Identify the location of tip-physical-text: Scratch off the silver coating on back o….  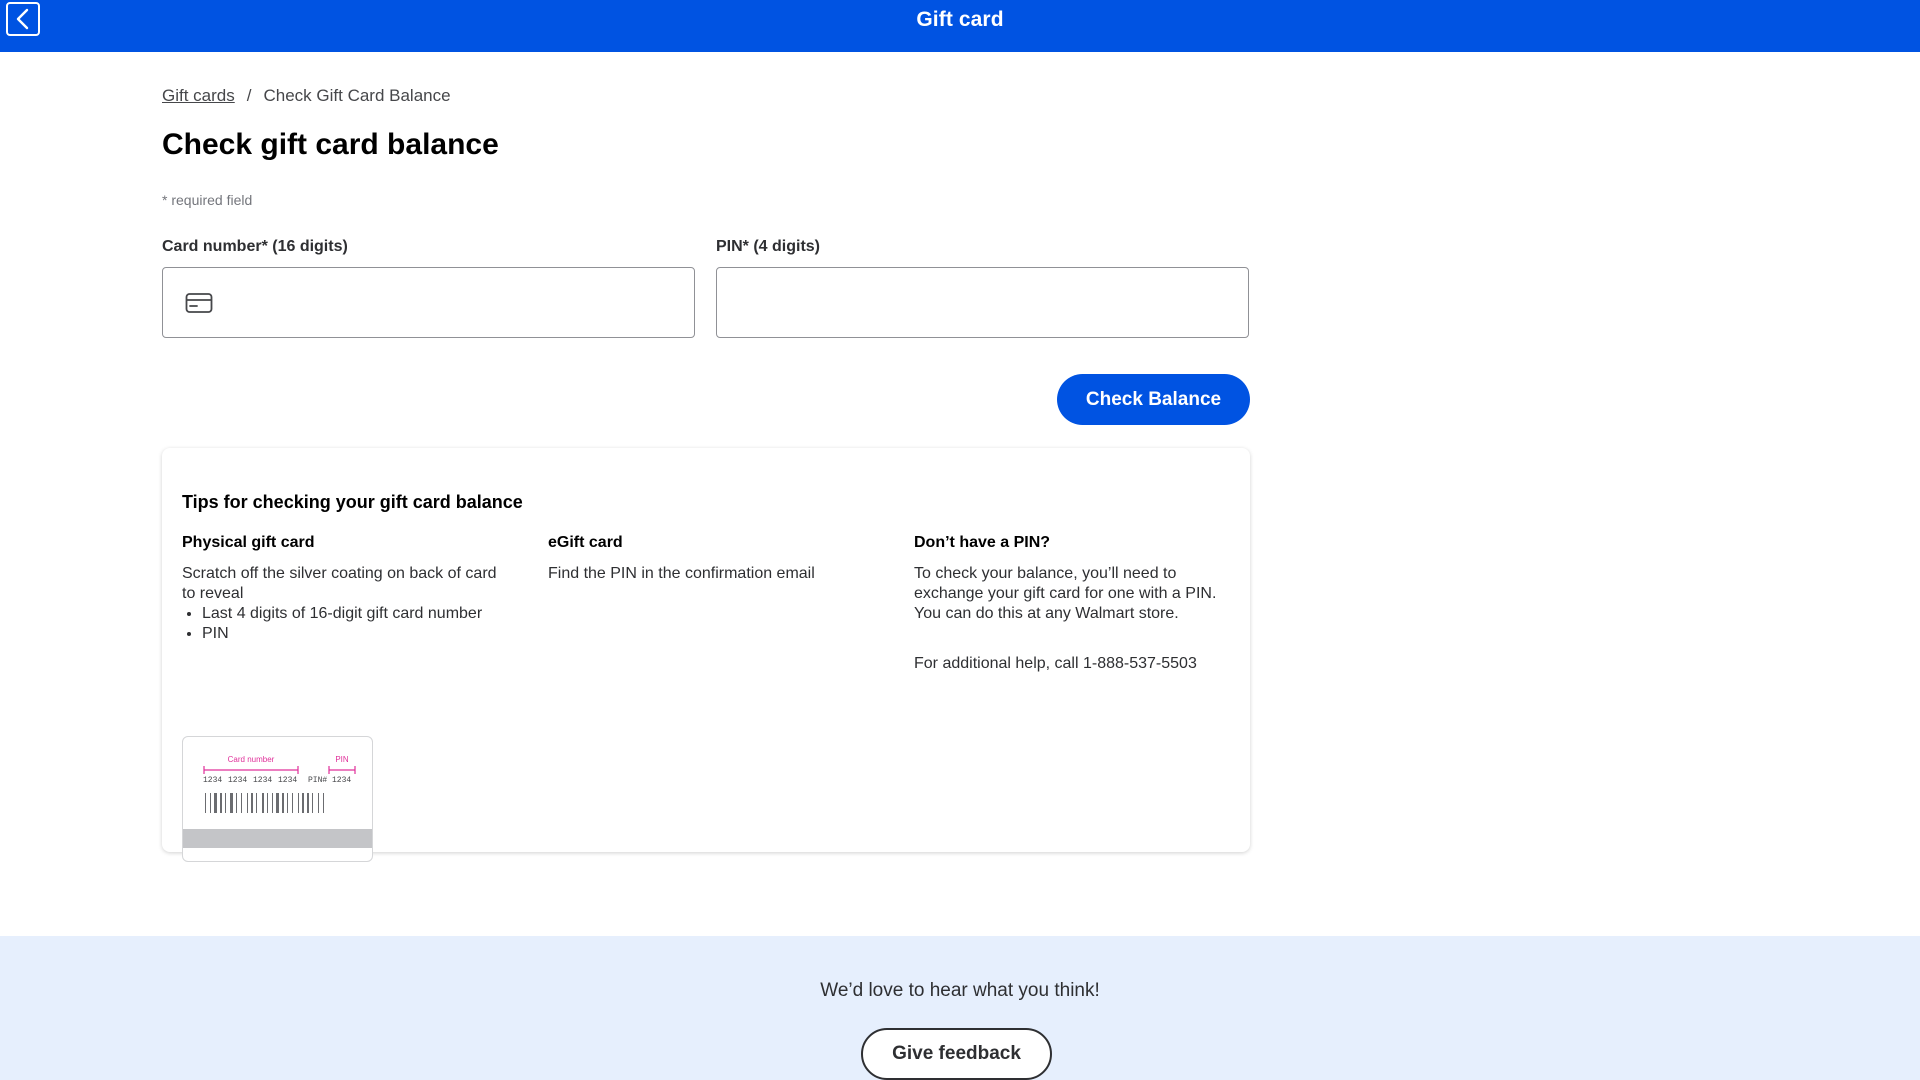
(339, 583).